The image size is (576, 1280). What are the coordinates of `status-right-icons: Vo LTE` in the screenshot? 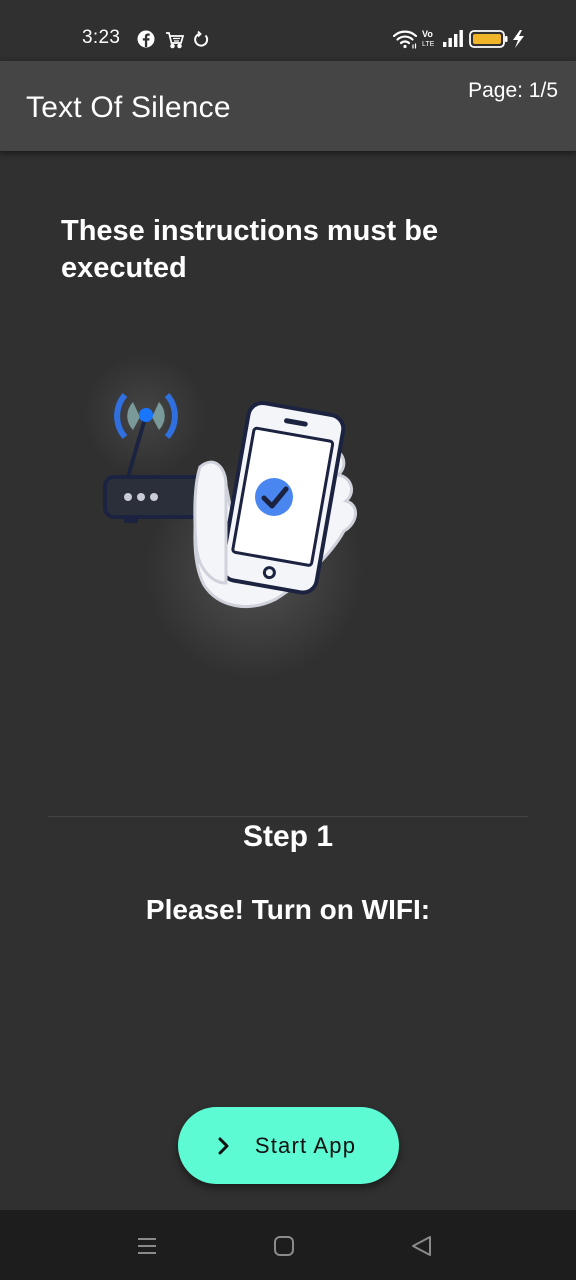 It's located at (458, 39).